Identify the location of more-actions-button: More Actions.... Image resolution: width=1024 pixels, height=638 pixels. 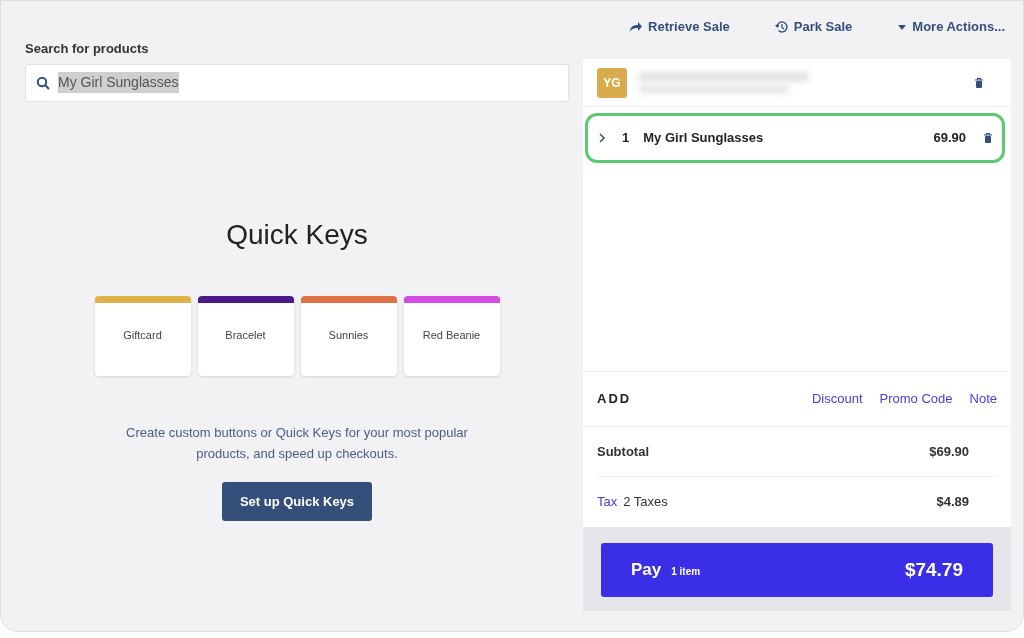
(950, 27).